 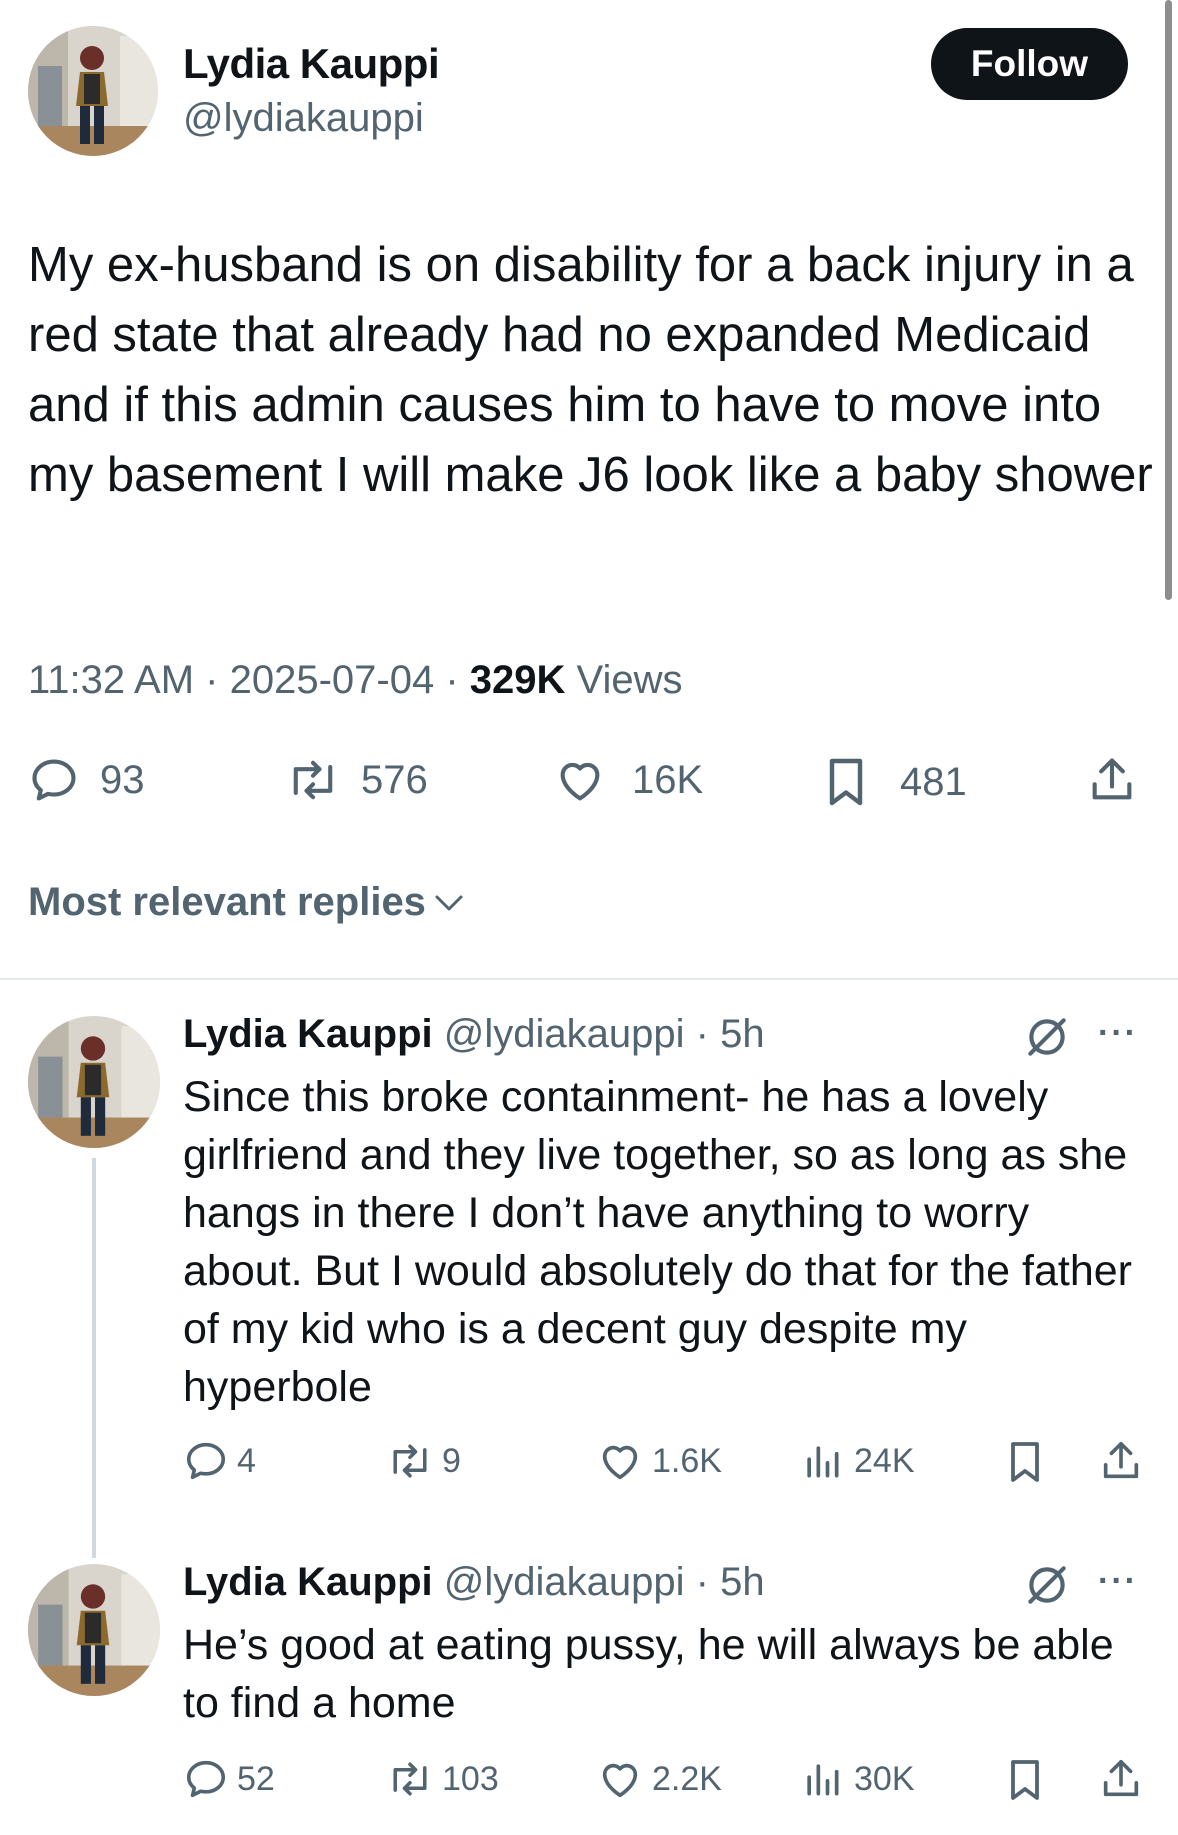 What do you see at coordinates (627, 780) in the screenshot?
I see `like-button: 16K` at bounding box center [627, 780].